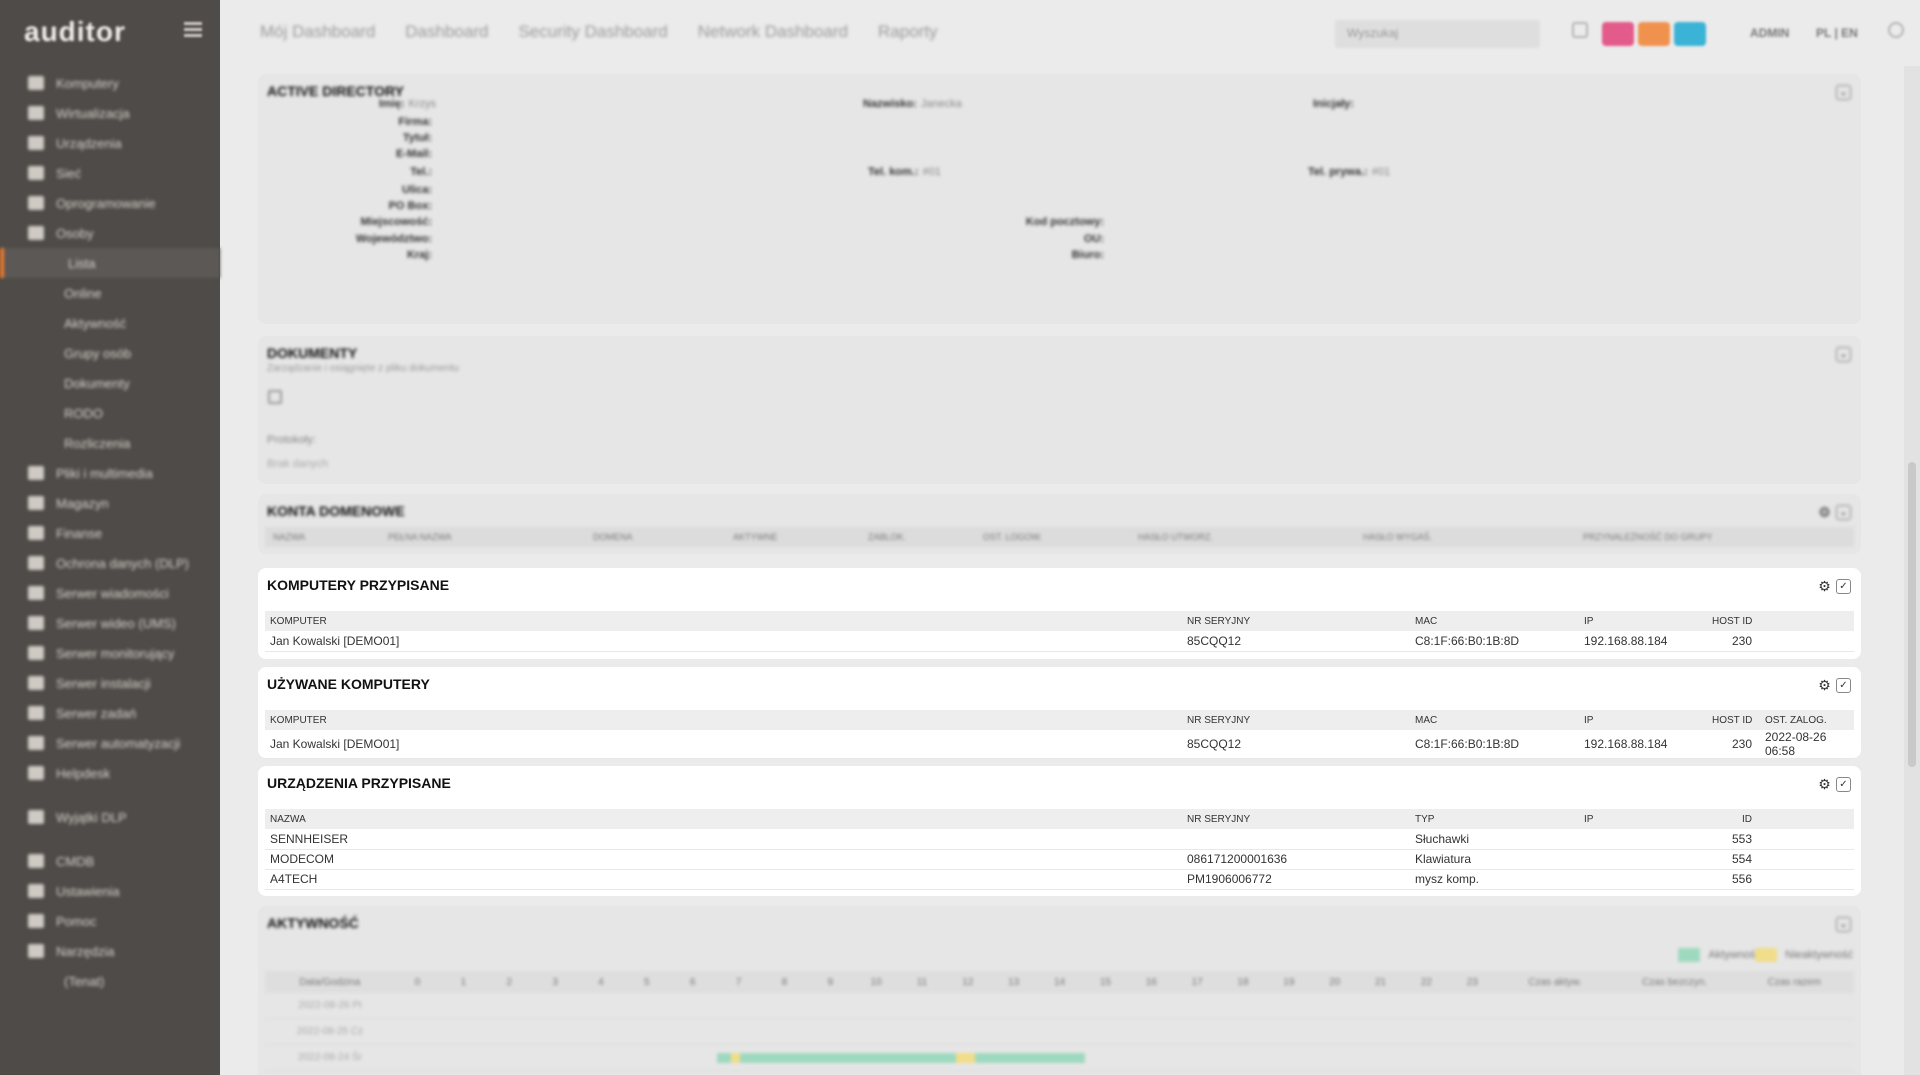 Image resolution: width=1920 pixels, height=1075 pixels. What do you see at coordinates (110, 773) in the screenshot?
I see `sidebar-item: Helpdesk` at bounding box center [110, 773].